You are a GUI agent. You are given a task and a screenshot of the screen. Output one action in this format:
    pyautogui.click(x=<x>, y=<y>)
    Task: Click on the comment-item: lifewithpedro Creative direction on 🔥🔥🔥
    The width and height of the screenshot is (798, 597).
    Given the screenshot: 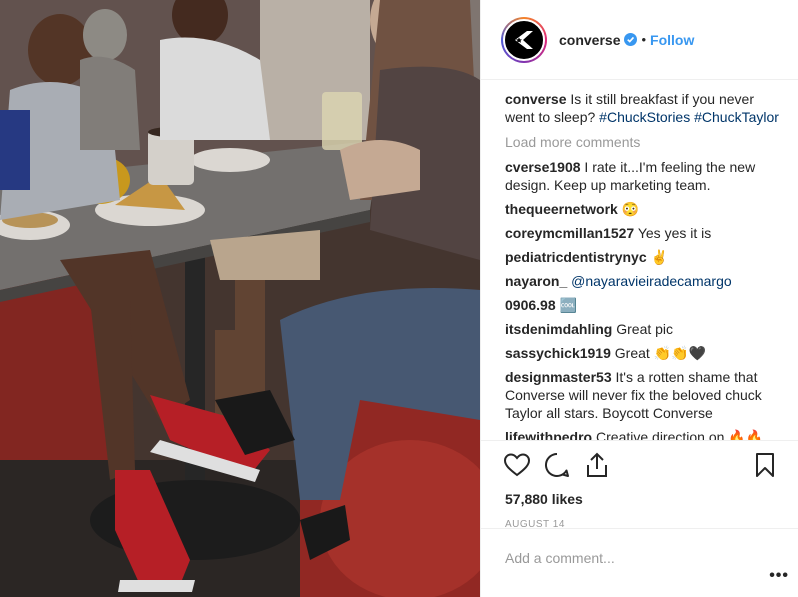 What is the action you would take?
    pyautogui.click(x=642, y=434)
    